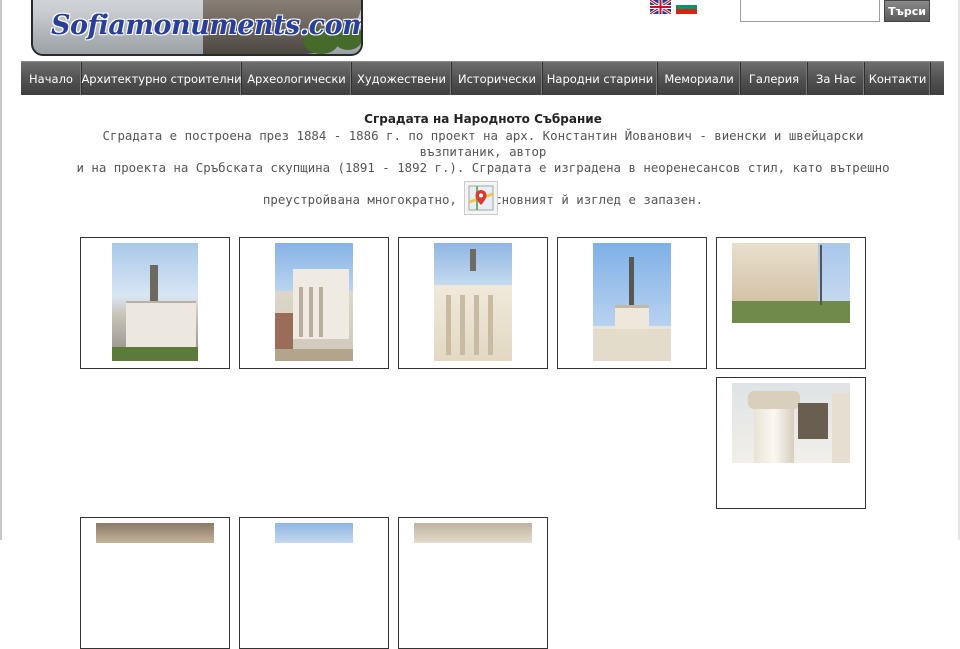 The width and height of the screenshot is (960, 649). Describe the element at coordinates (836, 78) in the screenshot. I see `nav-item-about: За Нас` at that location.